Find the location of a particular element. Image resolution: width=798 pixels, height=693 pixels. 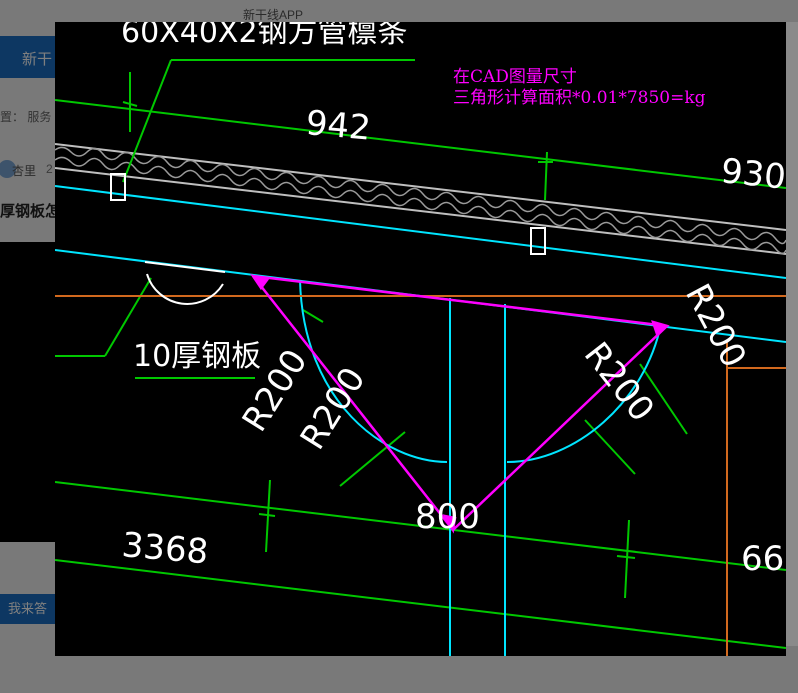

r200-right-inner: R200 is located at coordinates (619, 382).